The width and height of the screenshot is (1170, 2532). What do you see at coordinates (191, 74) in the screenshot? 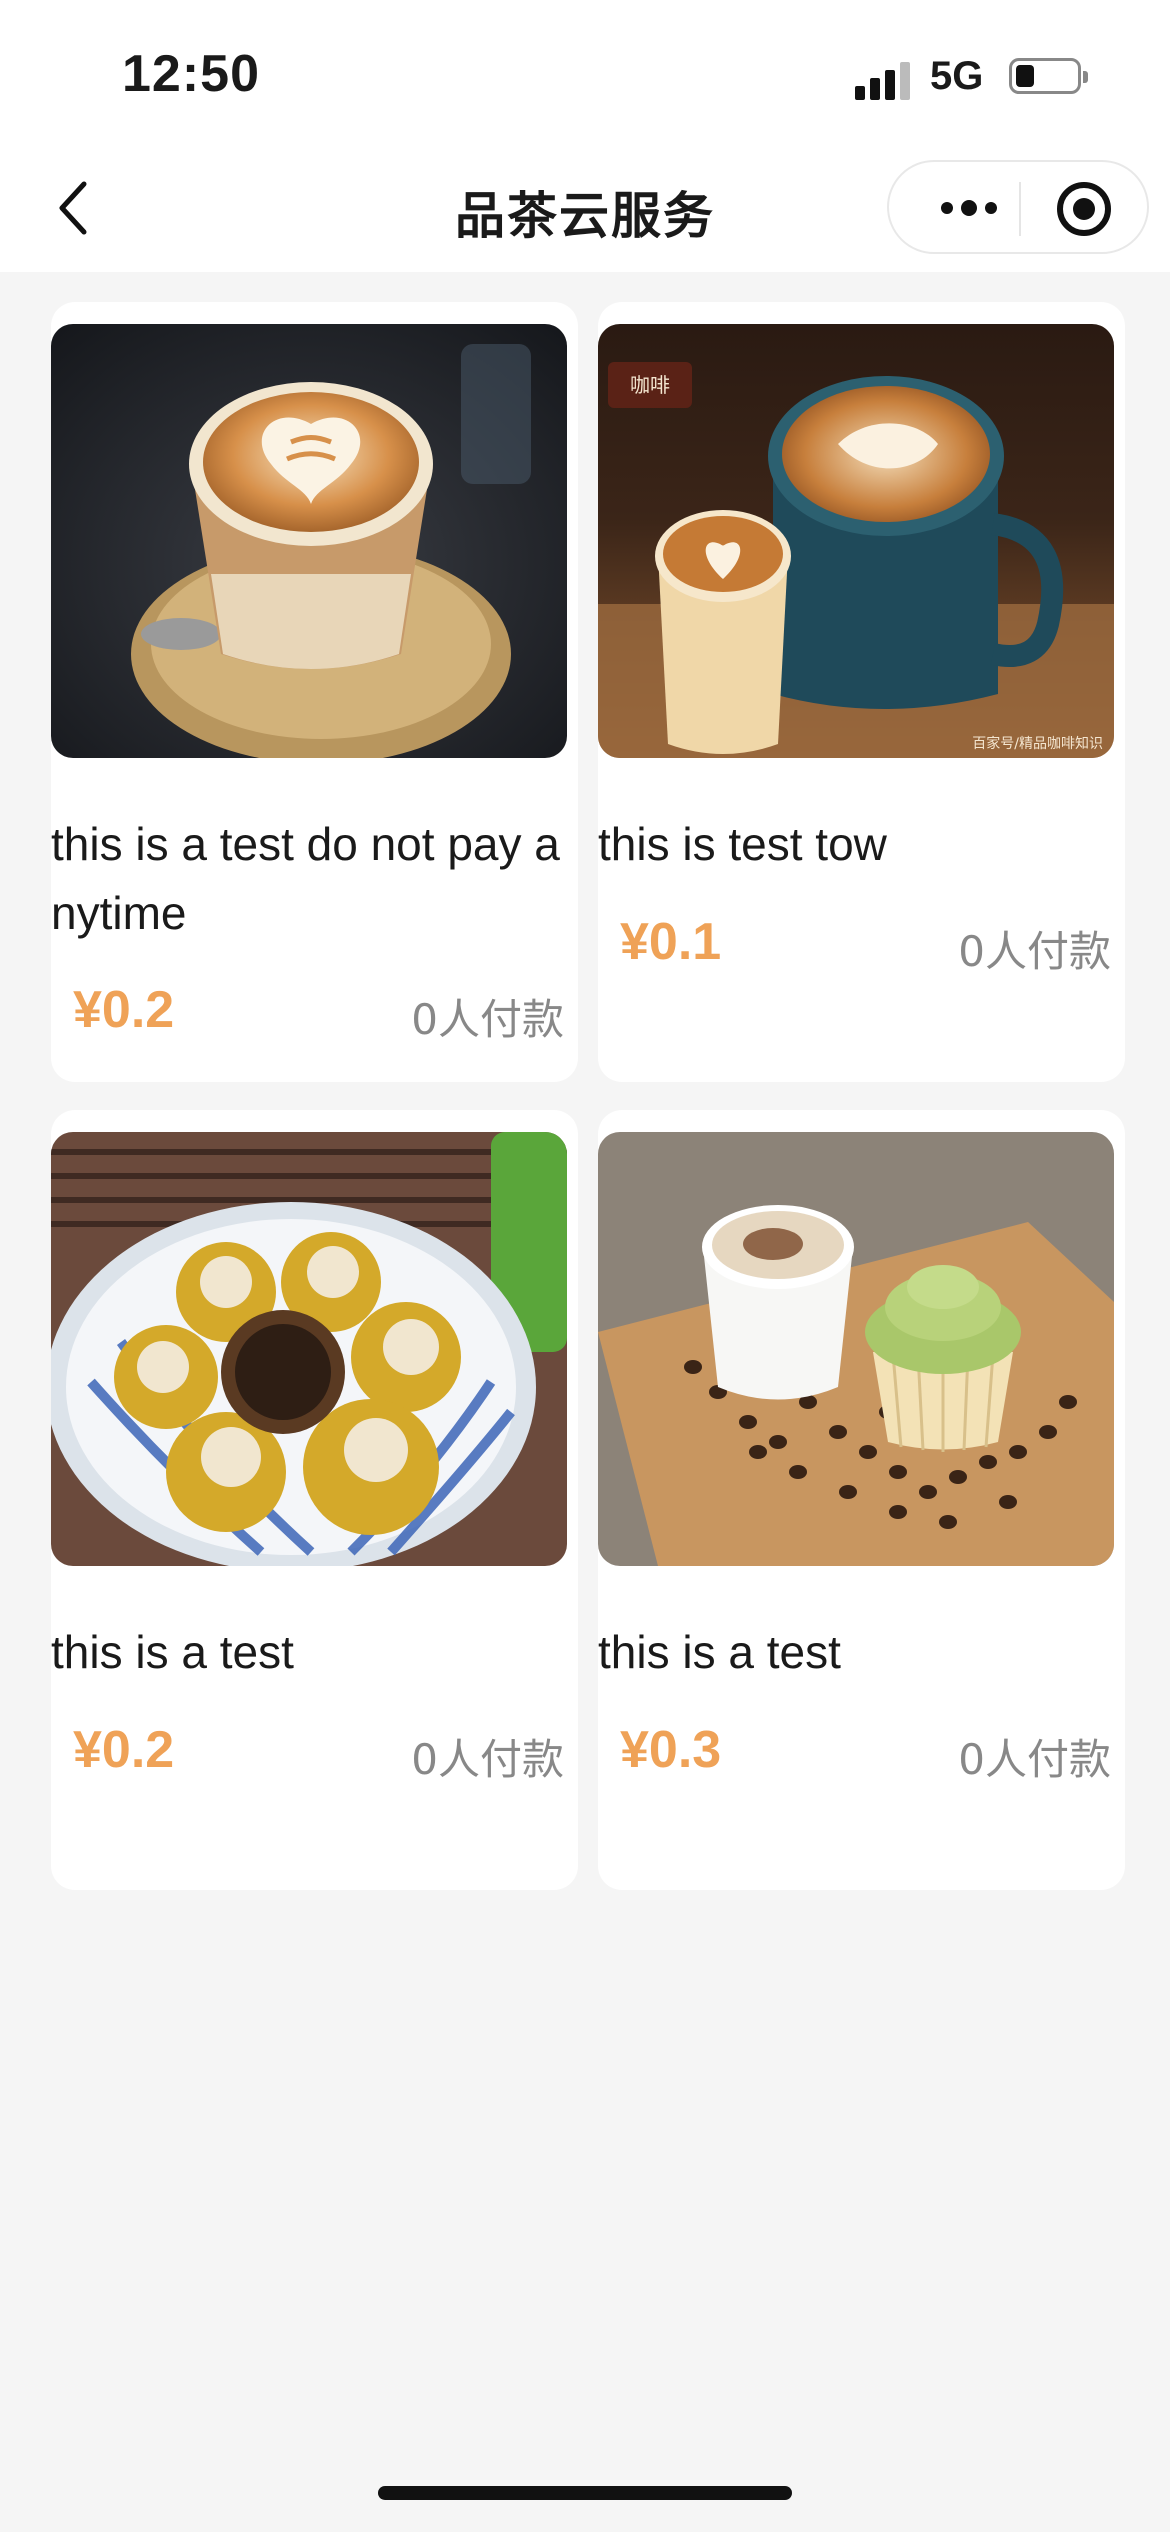
I see `status-time: 12:50` at bounding box center [191, 74].